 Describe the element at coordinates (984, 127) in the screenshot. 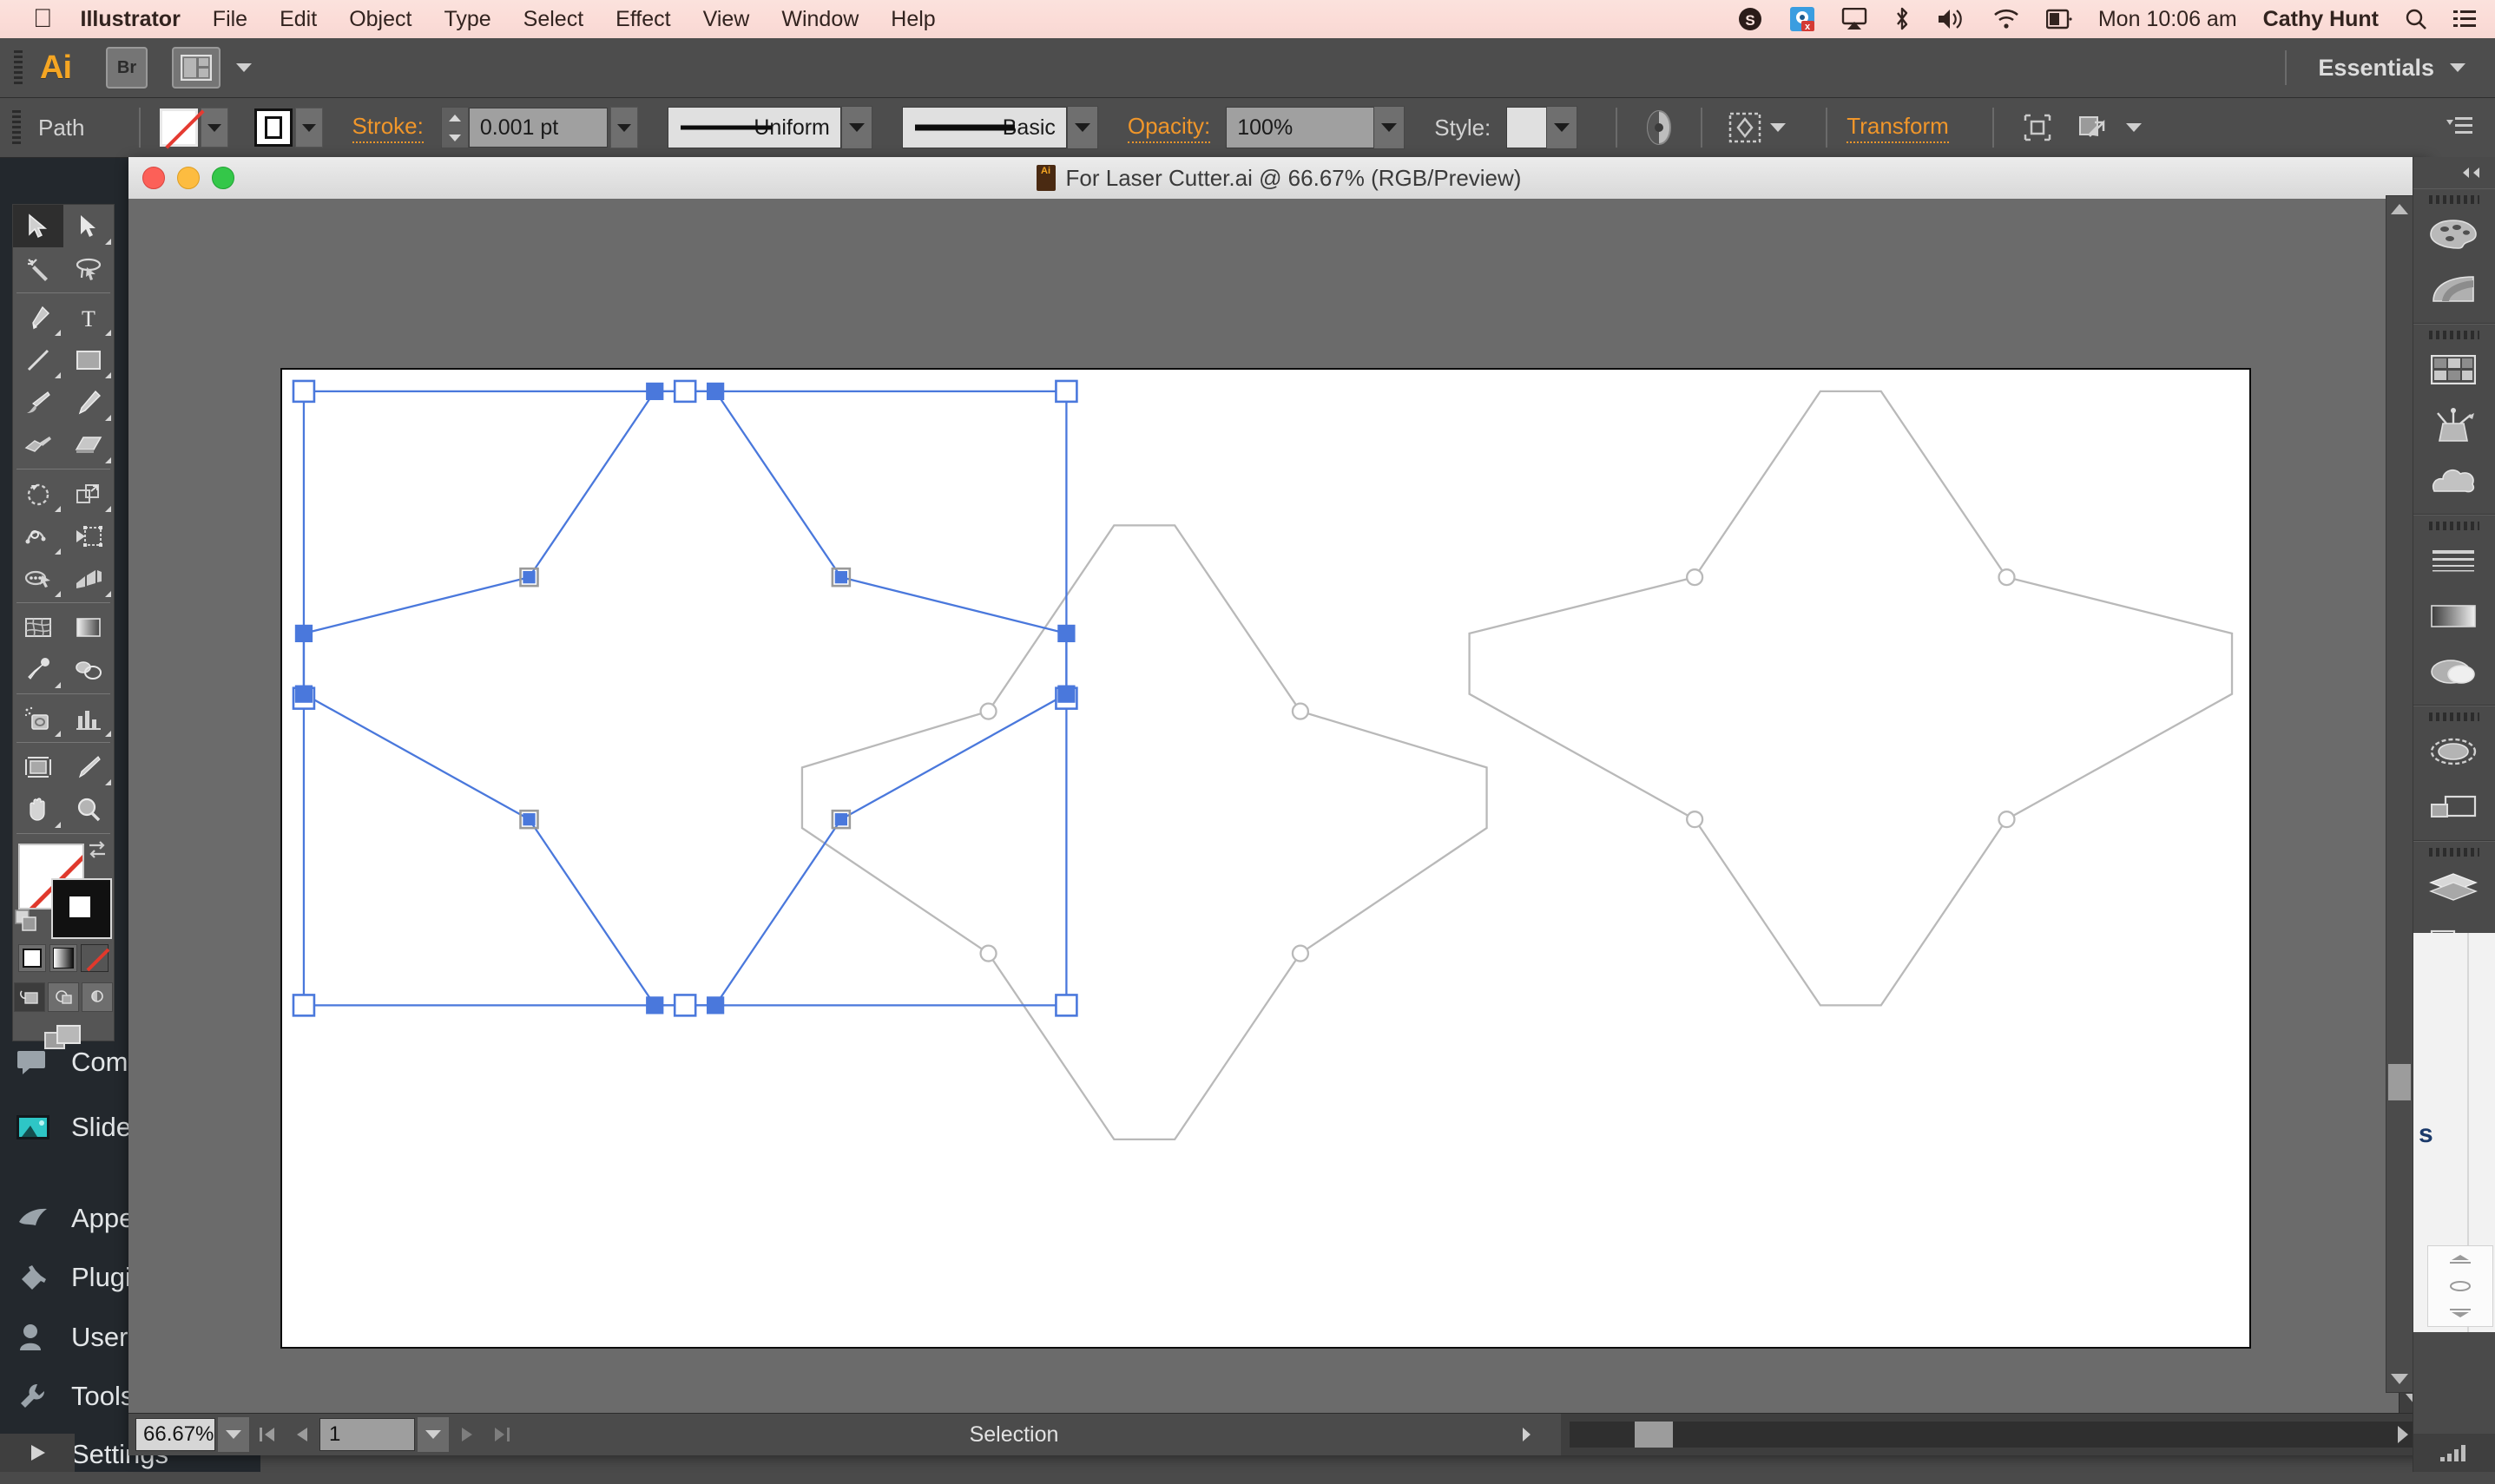

I see `brush-value: Basic` at that location.